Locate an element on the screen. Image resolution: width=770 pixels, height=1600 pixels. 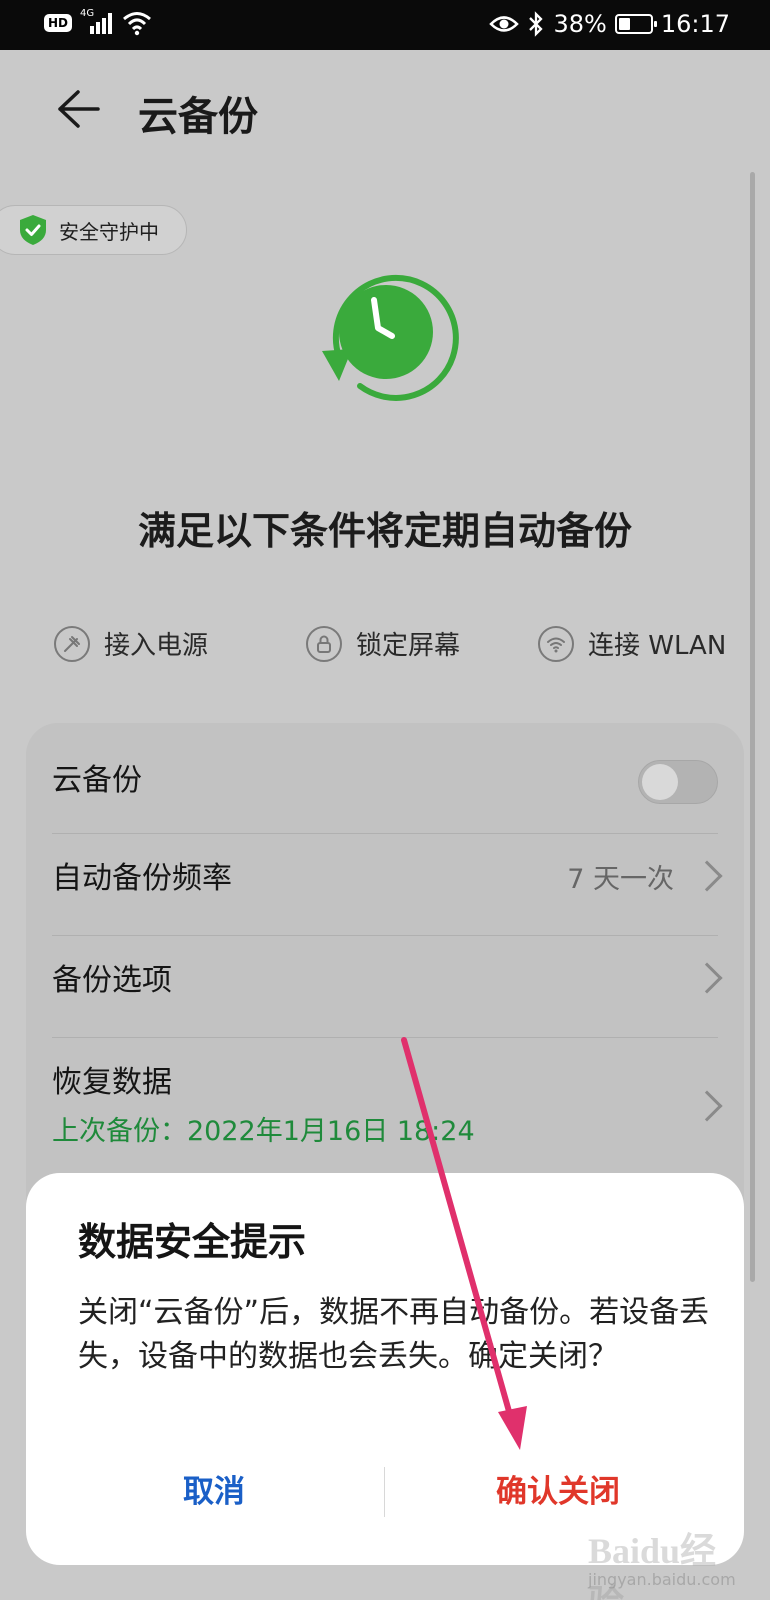
dialog-button-divider is located at coordinates (384, 1492).